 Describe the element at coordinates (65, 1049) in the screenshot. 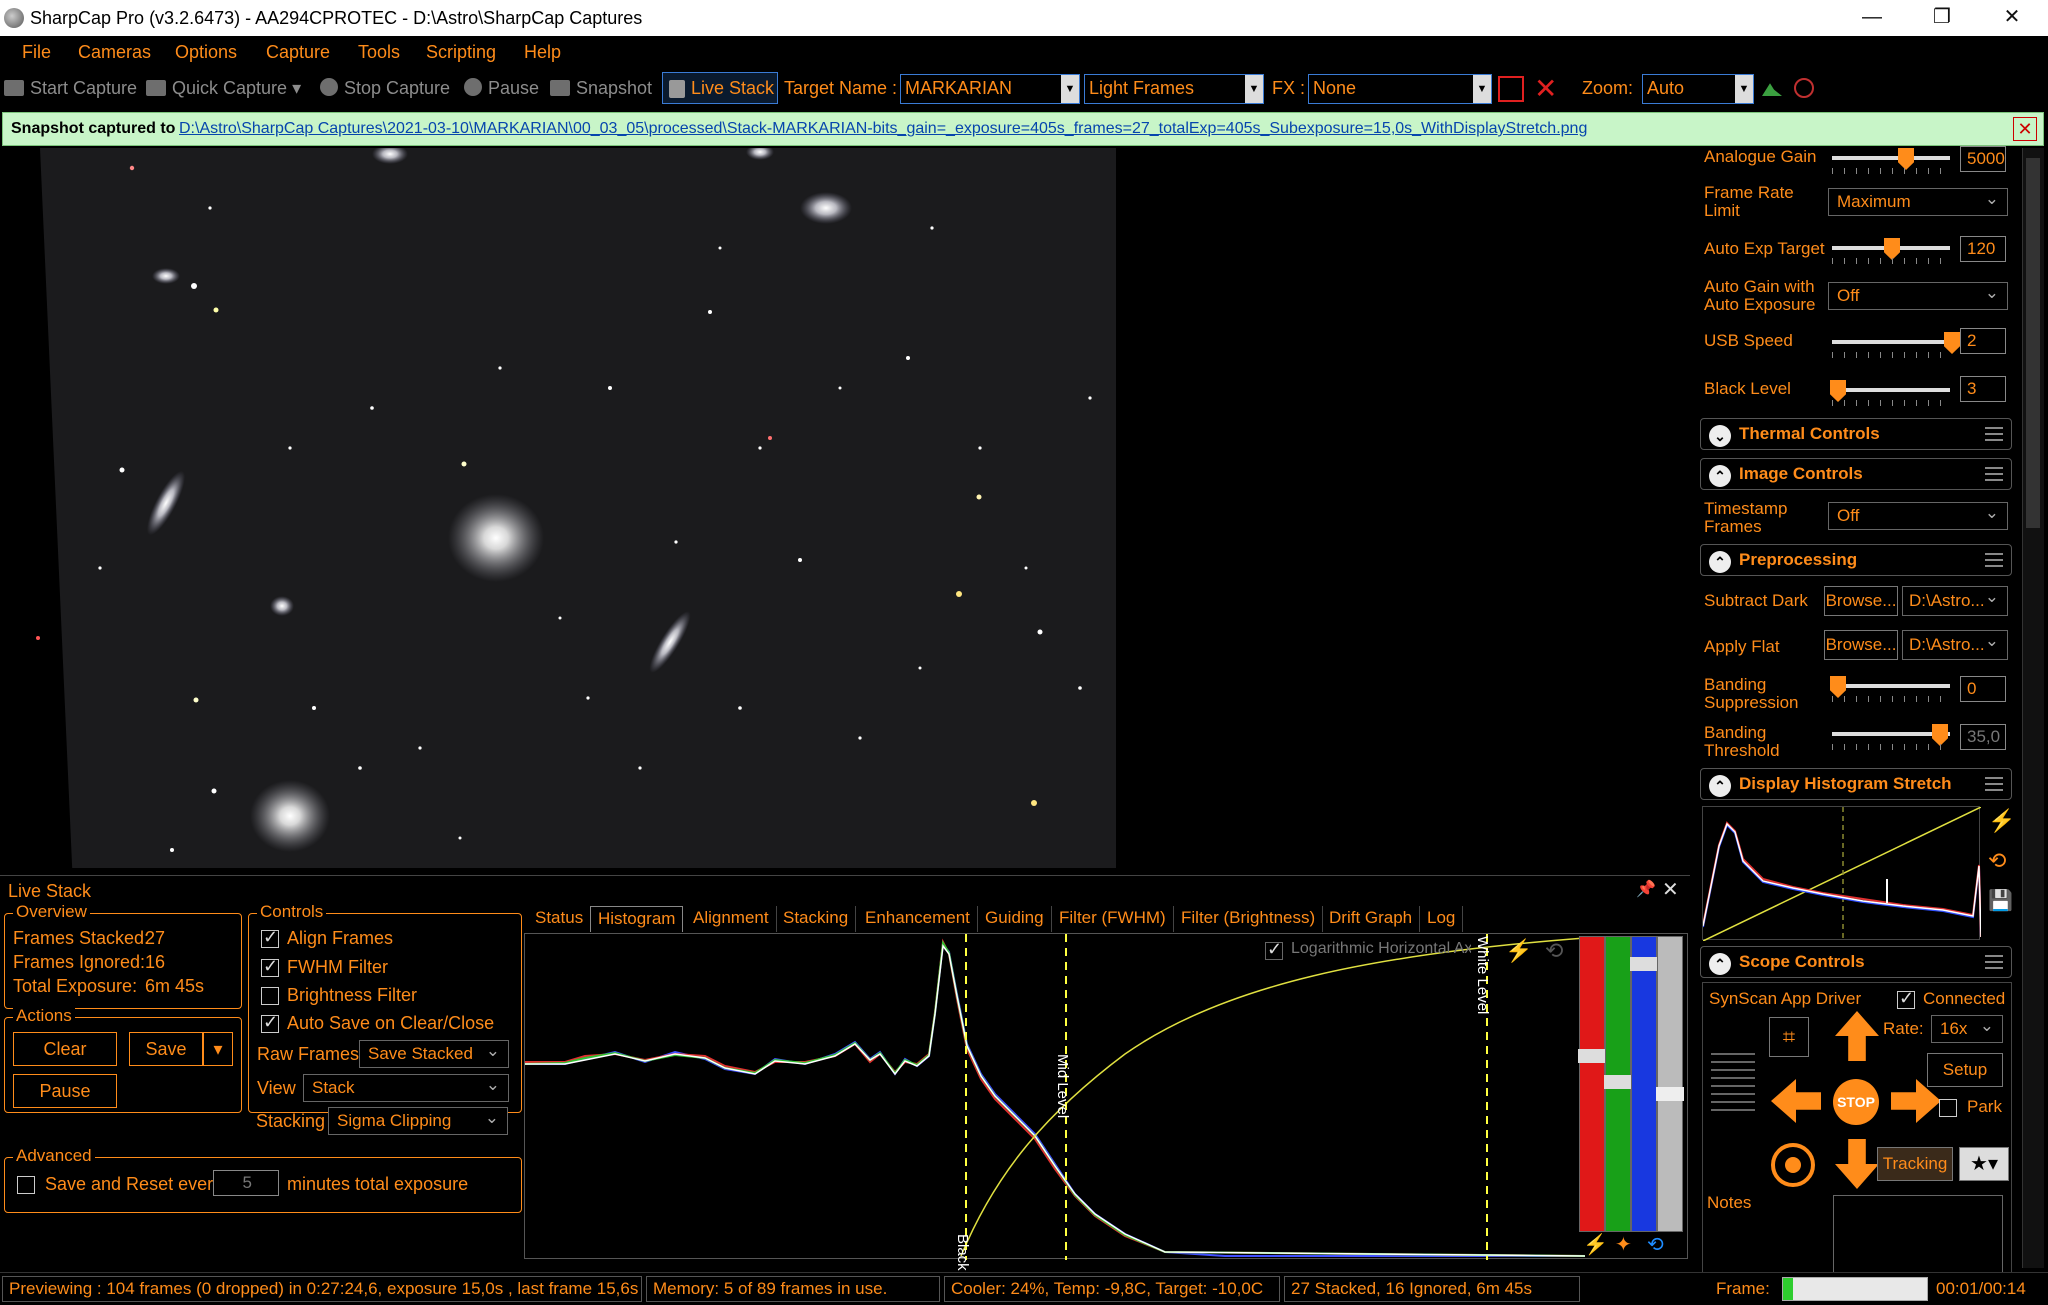

I see `clear-button: Clear` at that location.